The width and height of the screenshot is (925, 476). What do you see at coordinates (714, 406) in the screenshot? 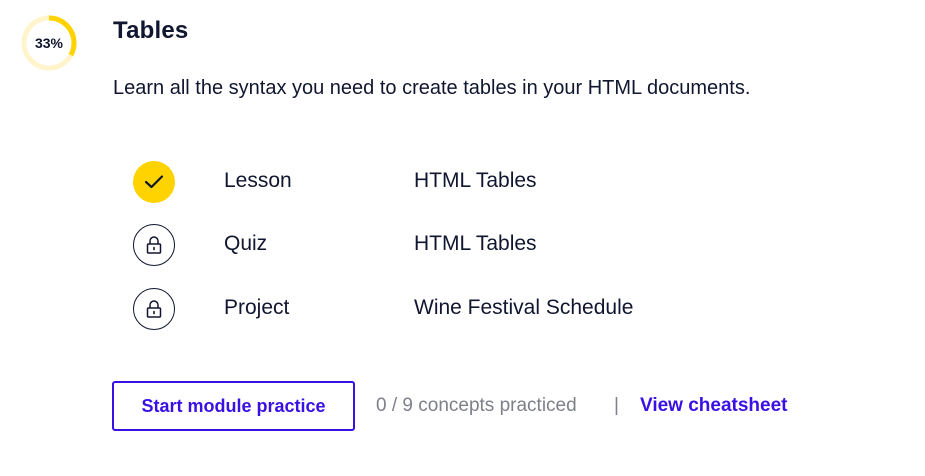
I see `view-cheatsheet-link: View cheatsheet` at bounding box center [714, 406].